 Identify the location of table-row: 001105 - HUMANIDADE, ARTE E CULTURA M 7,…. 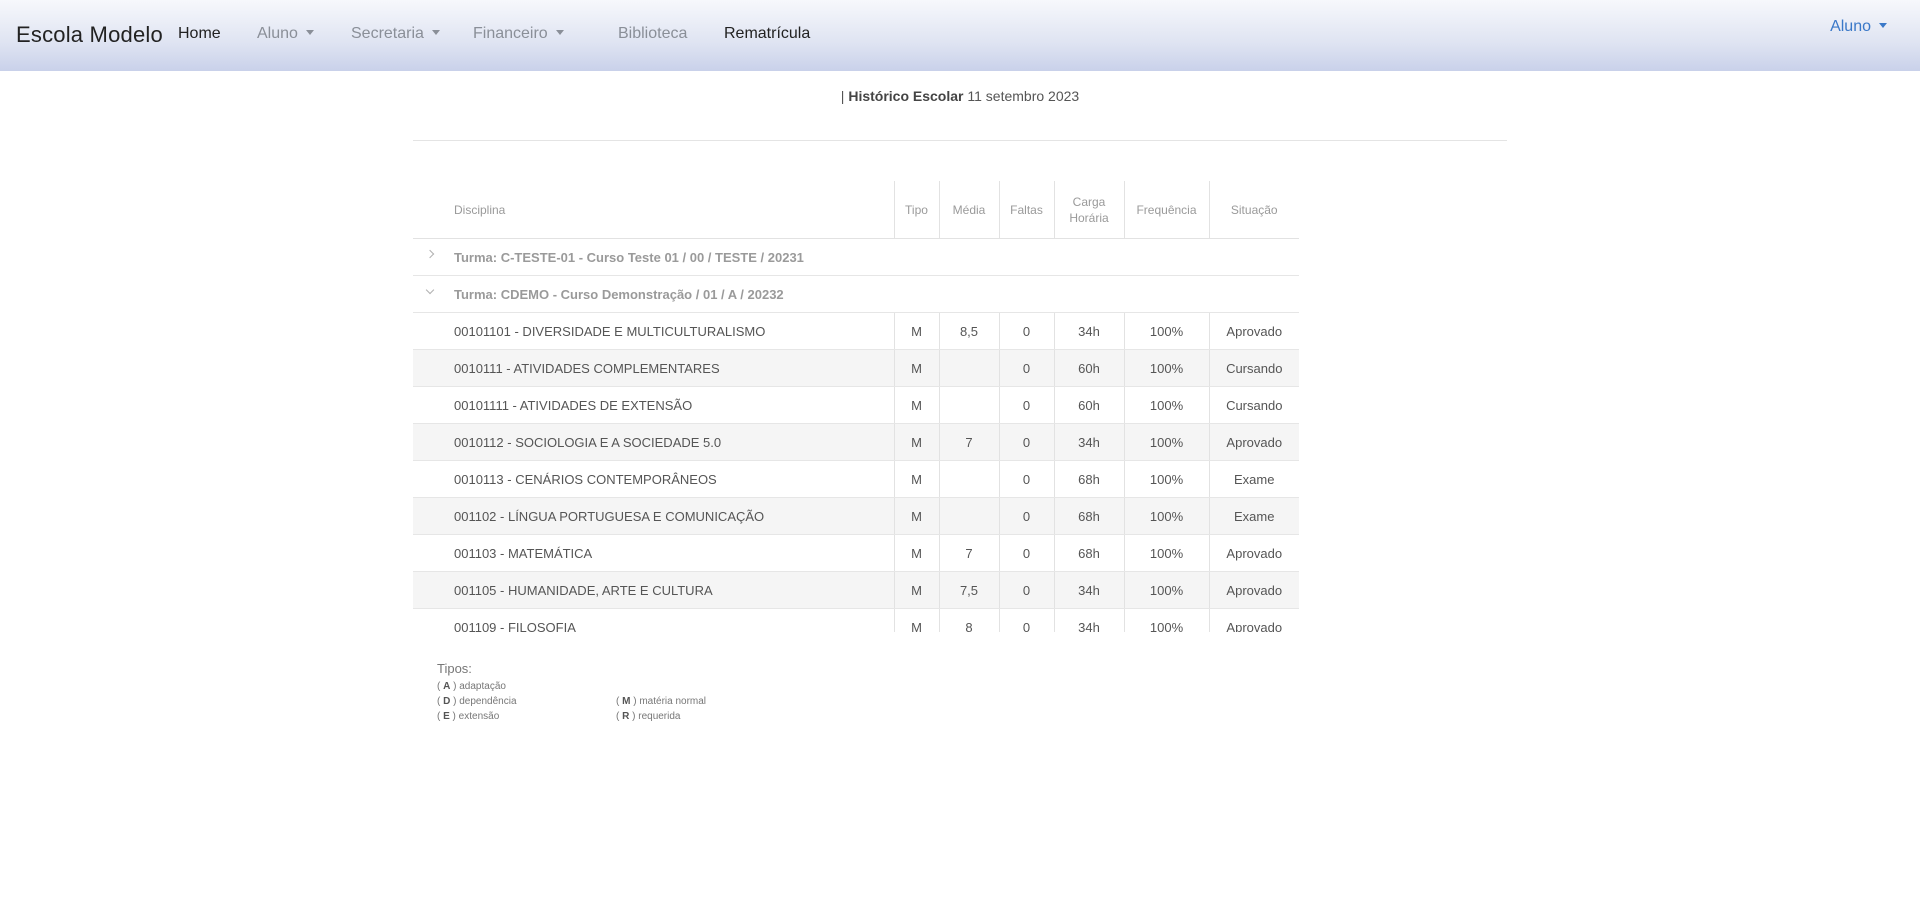
(856, 590).